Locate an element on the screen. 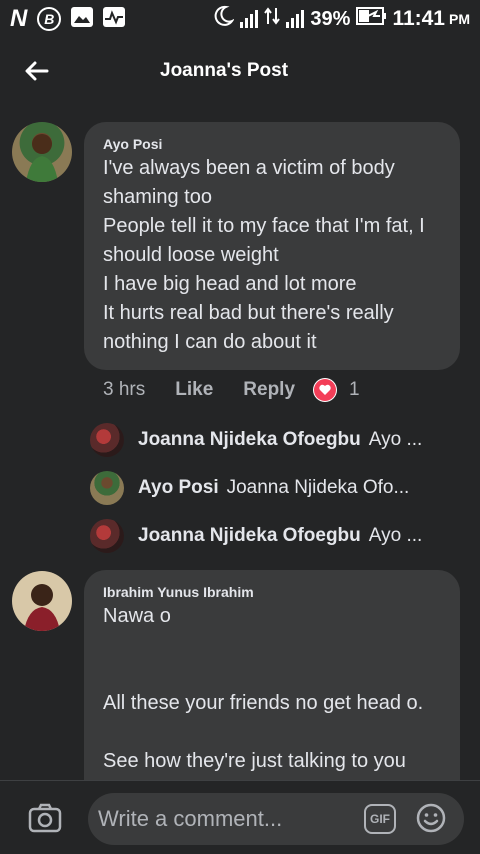 This screenshot has height=854, width=480. notification-b-icon: B is located at coordinates (49, 19).